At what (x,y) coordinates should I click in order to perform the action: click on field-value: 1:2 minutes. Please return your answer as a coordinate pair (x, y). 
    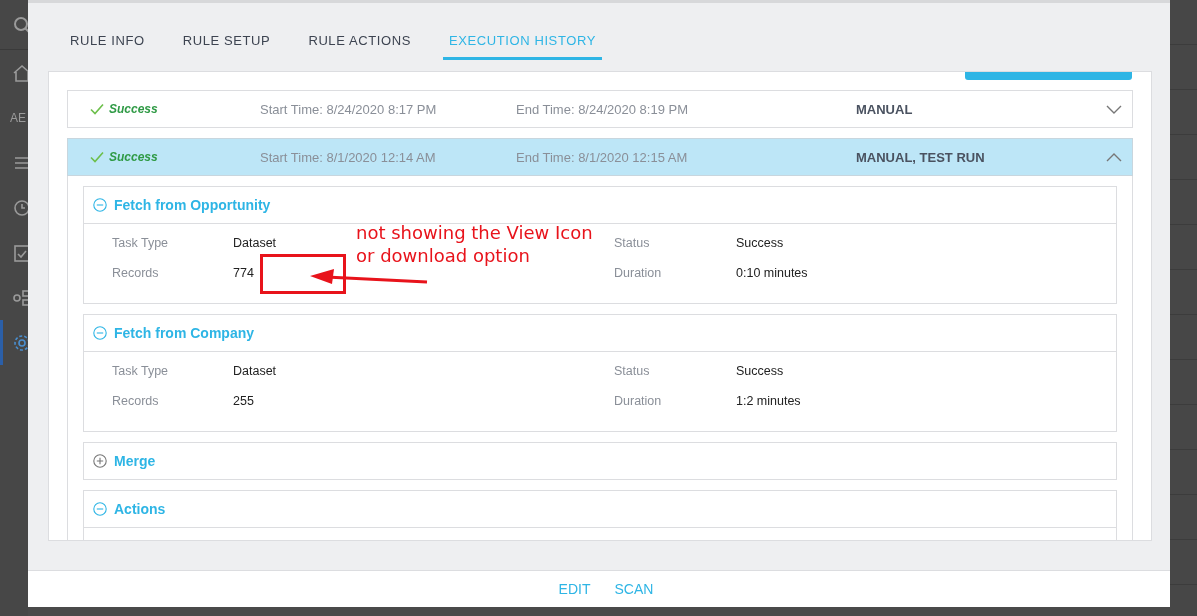
    Looking at the image, I should click on (768, 401).